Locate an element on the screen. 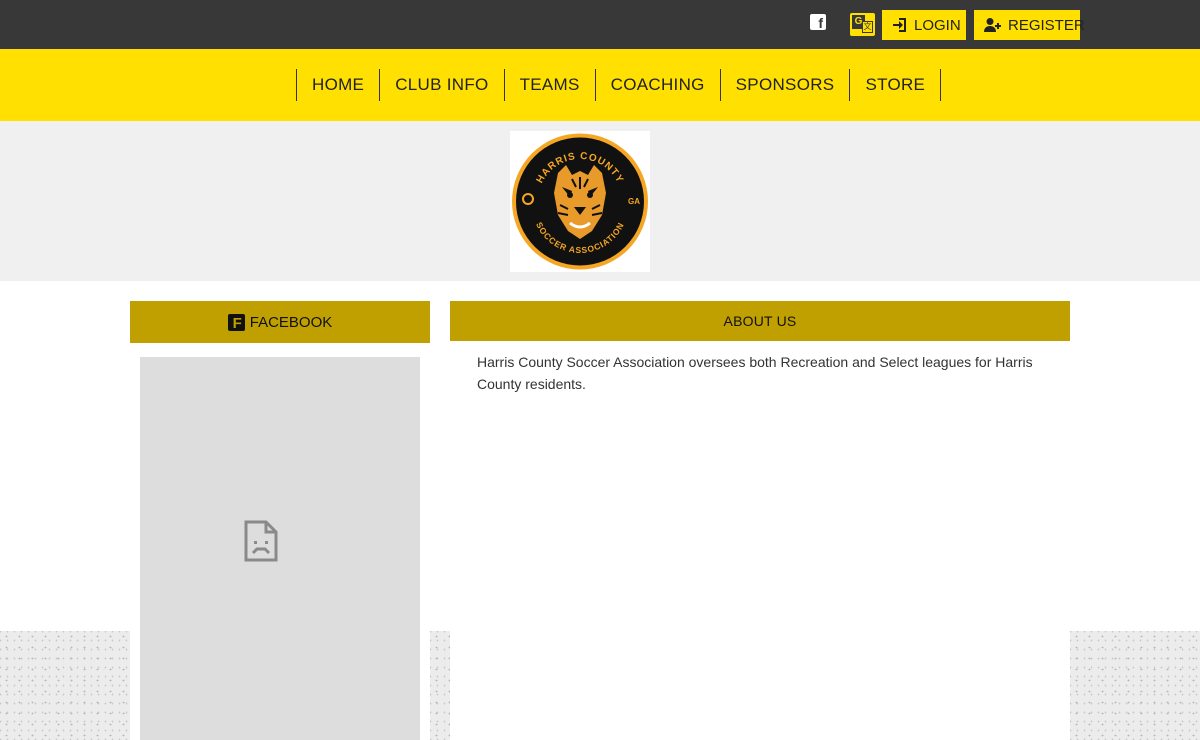 This screenshot has width=1200, height=740. register-label: REGISTER is located at coordinates (1046, 25).